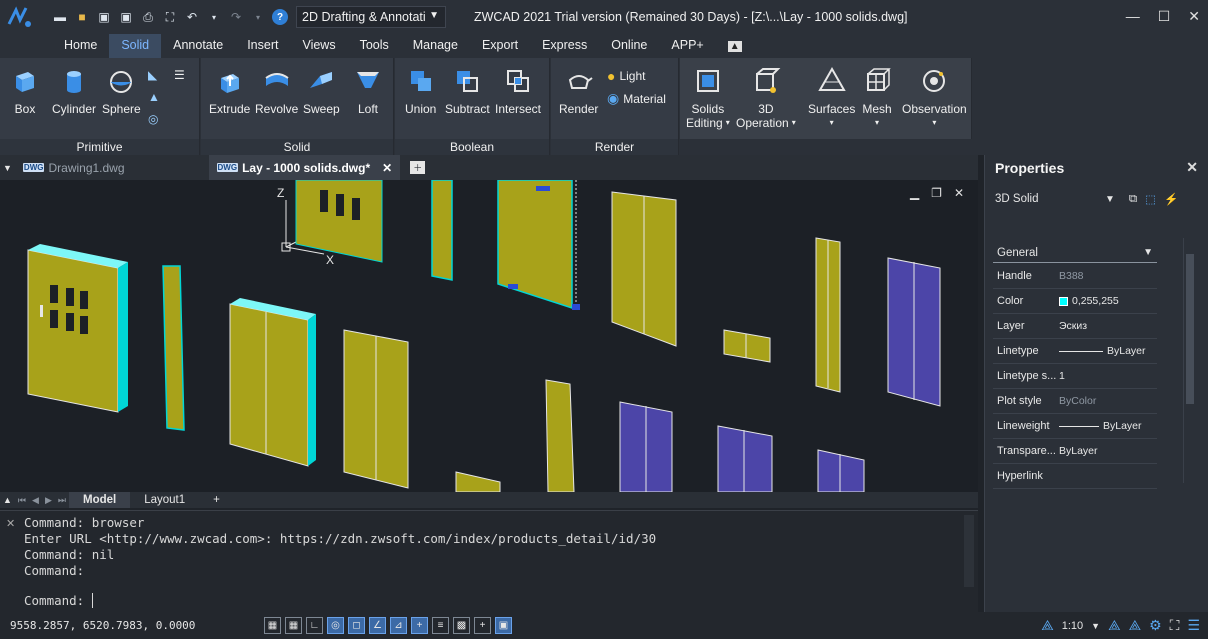 This screenshot has width=1208, height=639. I want to click on material-button: ◉ Material, so click(636, 98).